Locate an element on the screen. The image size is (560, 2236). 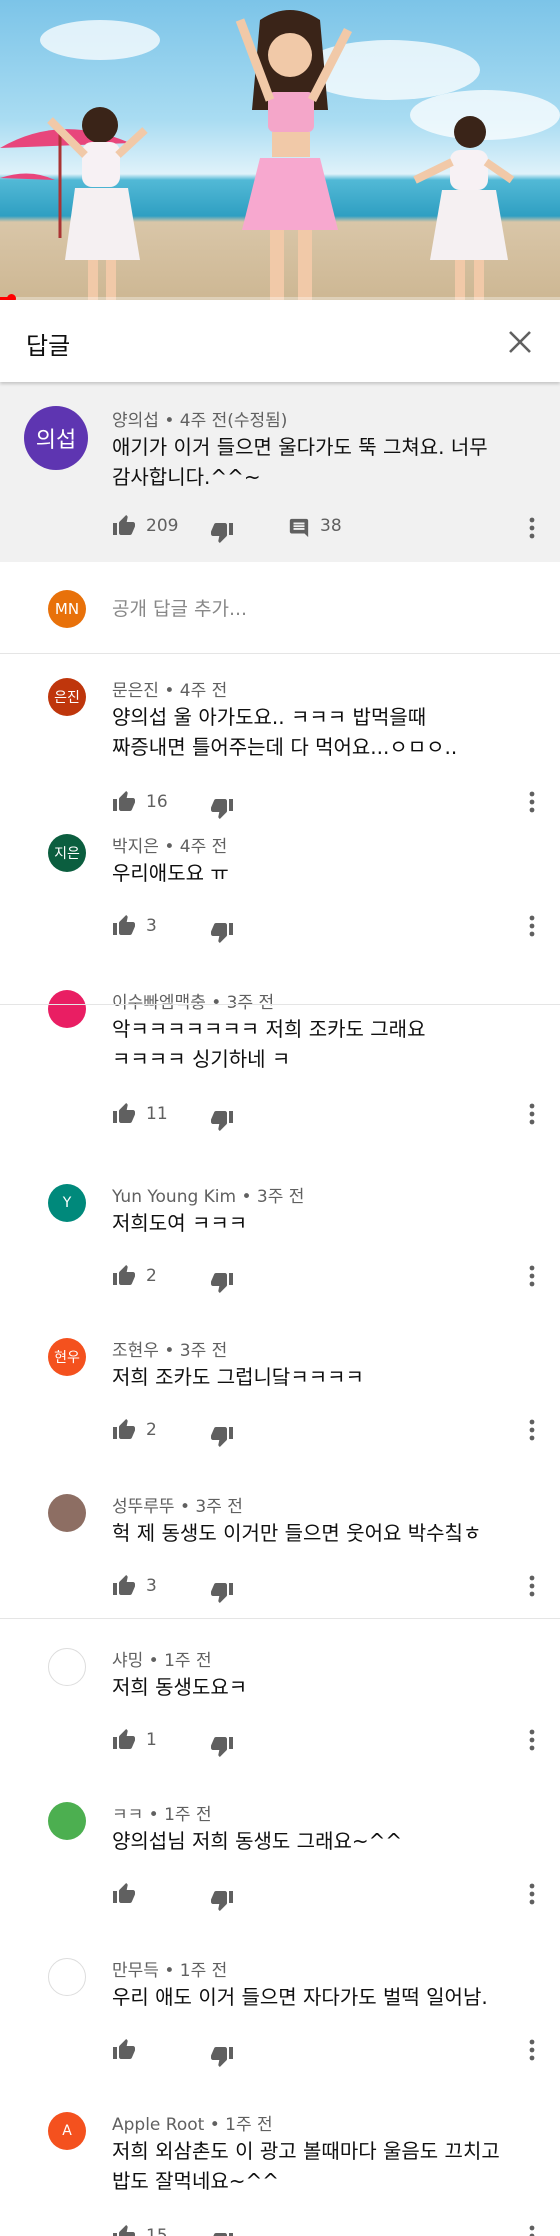
reply-item: 지은 박지은 • 4주 전우리애도요 ㅠ 3 is located at coordinates (280, 888).